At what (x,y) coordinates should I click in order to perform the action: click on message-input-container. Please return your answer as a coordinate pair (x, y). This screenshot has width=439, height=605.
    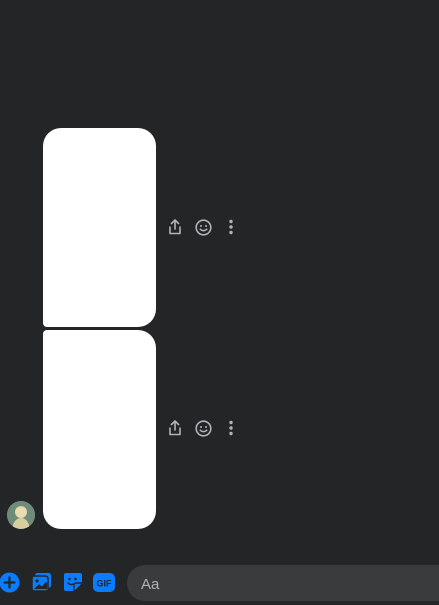
    Looking at the image, I should click on (283, 584).